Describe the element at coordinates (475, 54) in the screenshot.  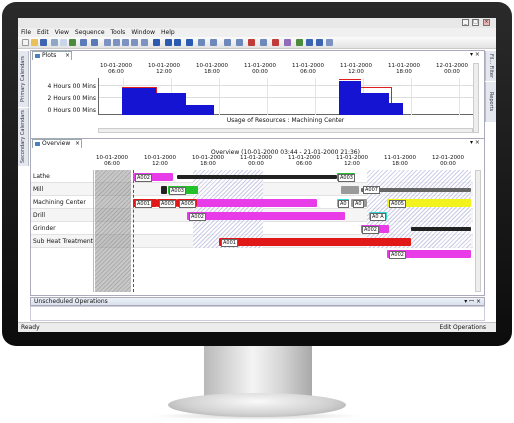
I see `plots-pane-menu-icon: ▾ ×` at that location.